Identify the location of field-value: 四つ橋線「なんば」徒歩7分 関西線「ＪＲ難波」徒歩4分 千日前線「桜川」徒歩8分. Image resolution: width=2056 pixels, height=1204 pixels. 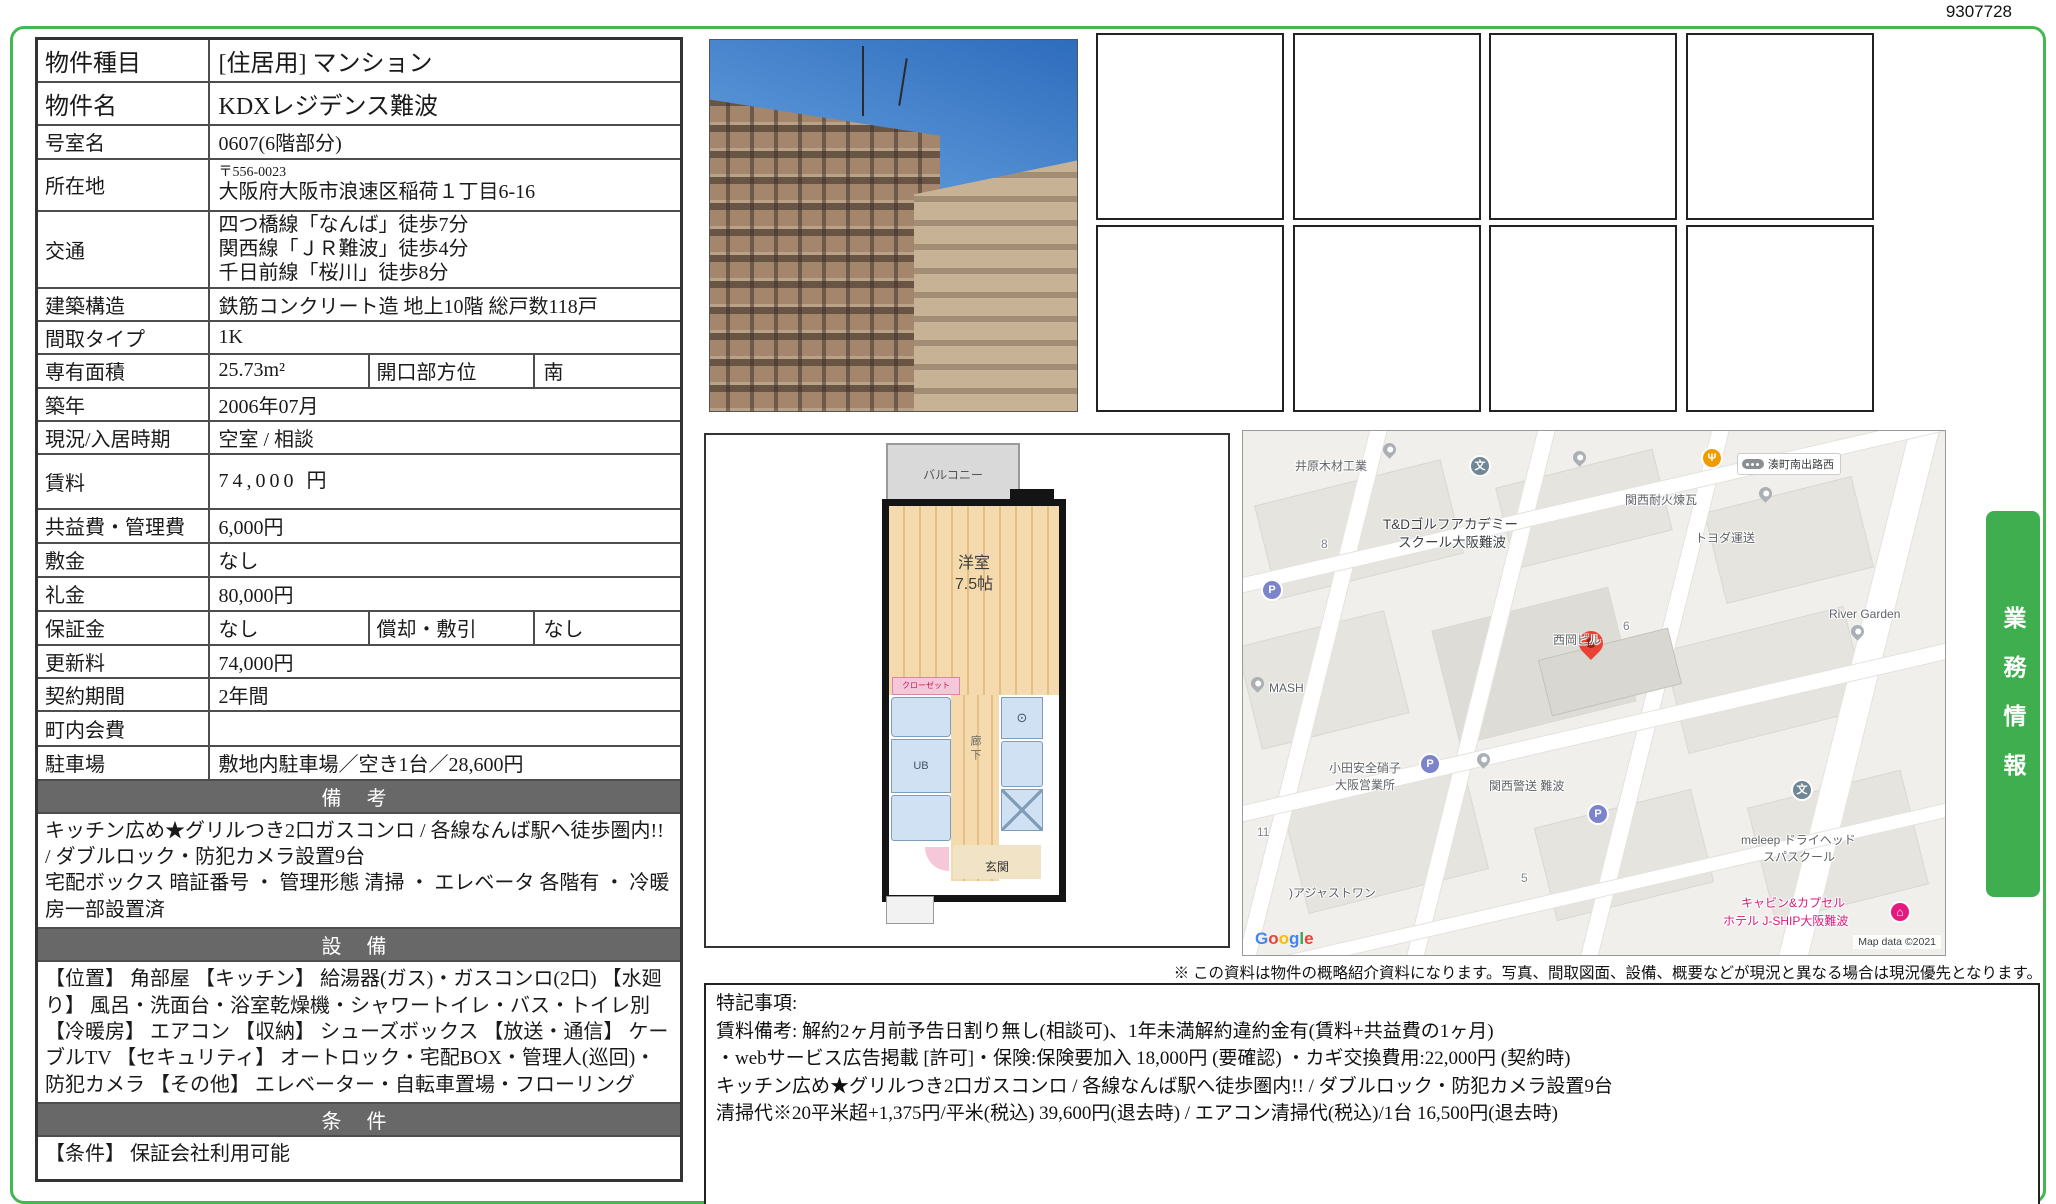
(445, 249).